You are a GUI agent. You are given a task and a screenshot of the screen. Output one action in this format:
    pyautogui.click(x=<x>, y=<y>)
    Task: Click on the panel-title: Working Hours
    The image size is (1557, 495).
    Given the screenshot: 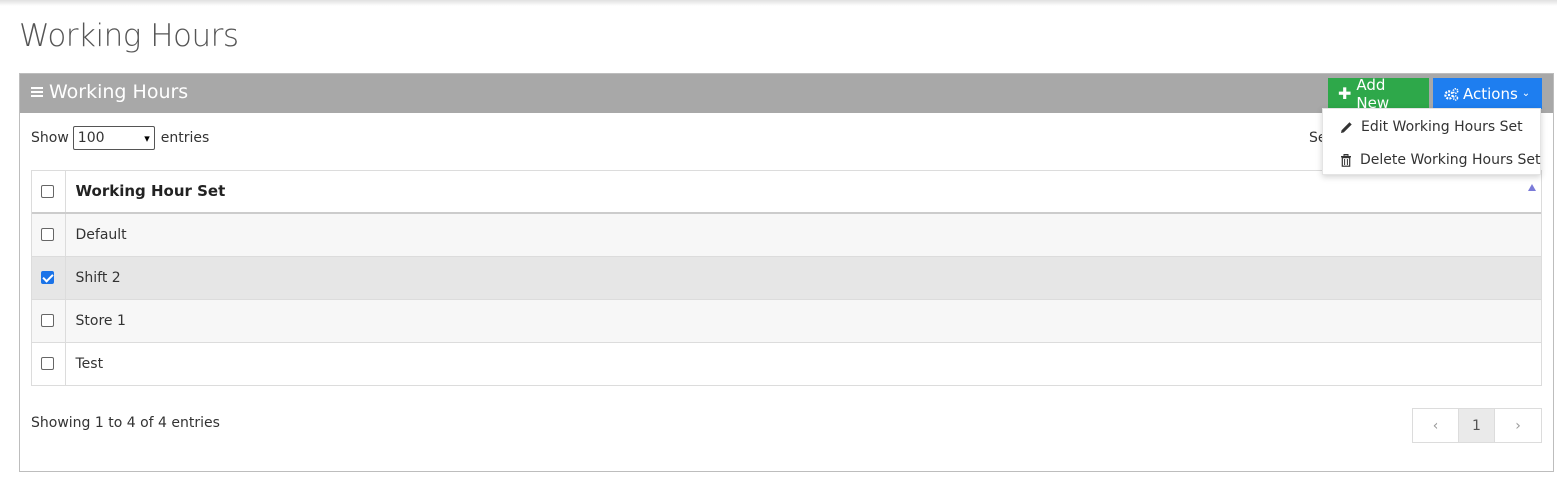 What is the action you would take?
    pyautogui.click(x=109, y=92)
    